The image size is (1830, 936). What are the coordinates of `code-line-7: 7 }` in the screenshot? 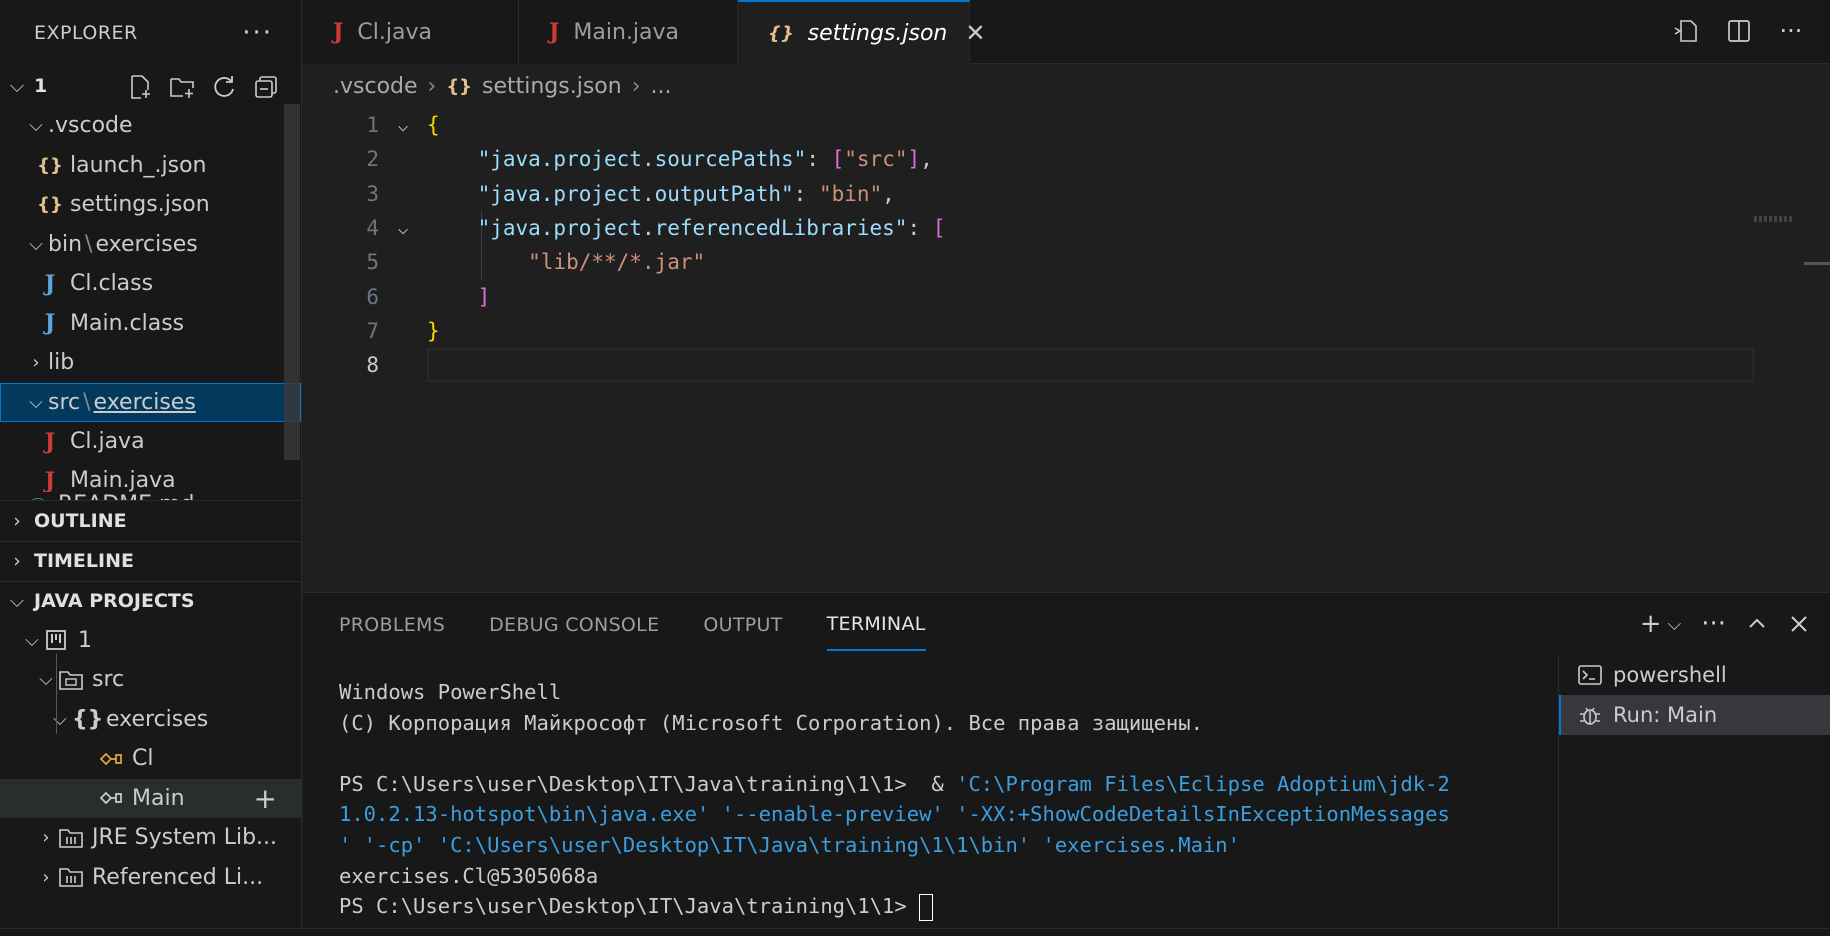 It's located at (1066, 331).